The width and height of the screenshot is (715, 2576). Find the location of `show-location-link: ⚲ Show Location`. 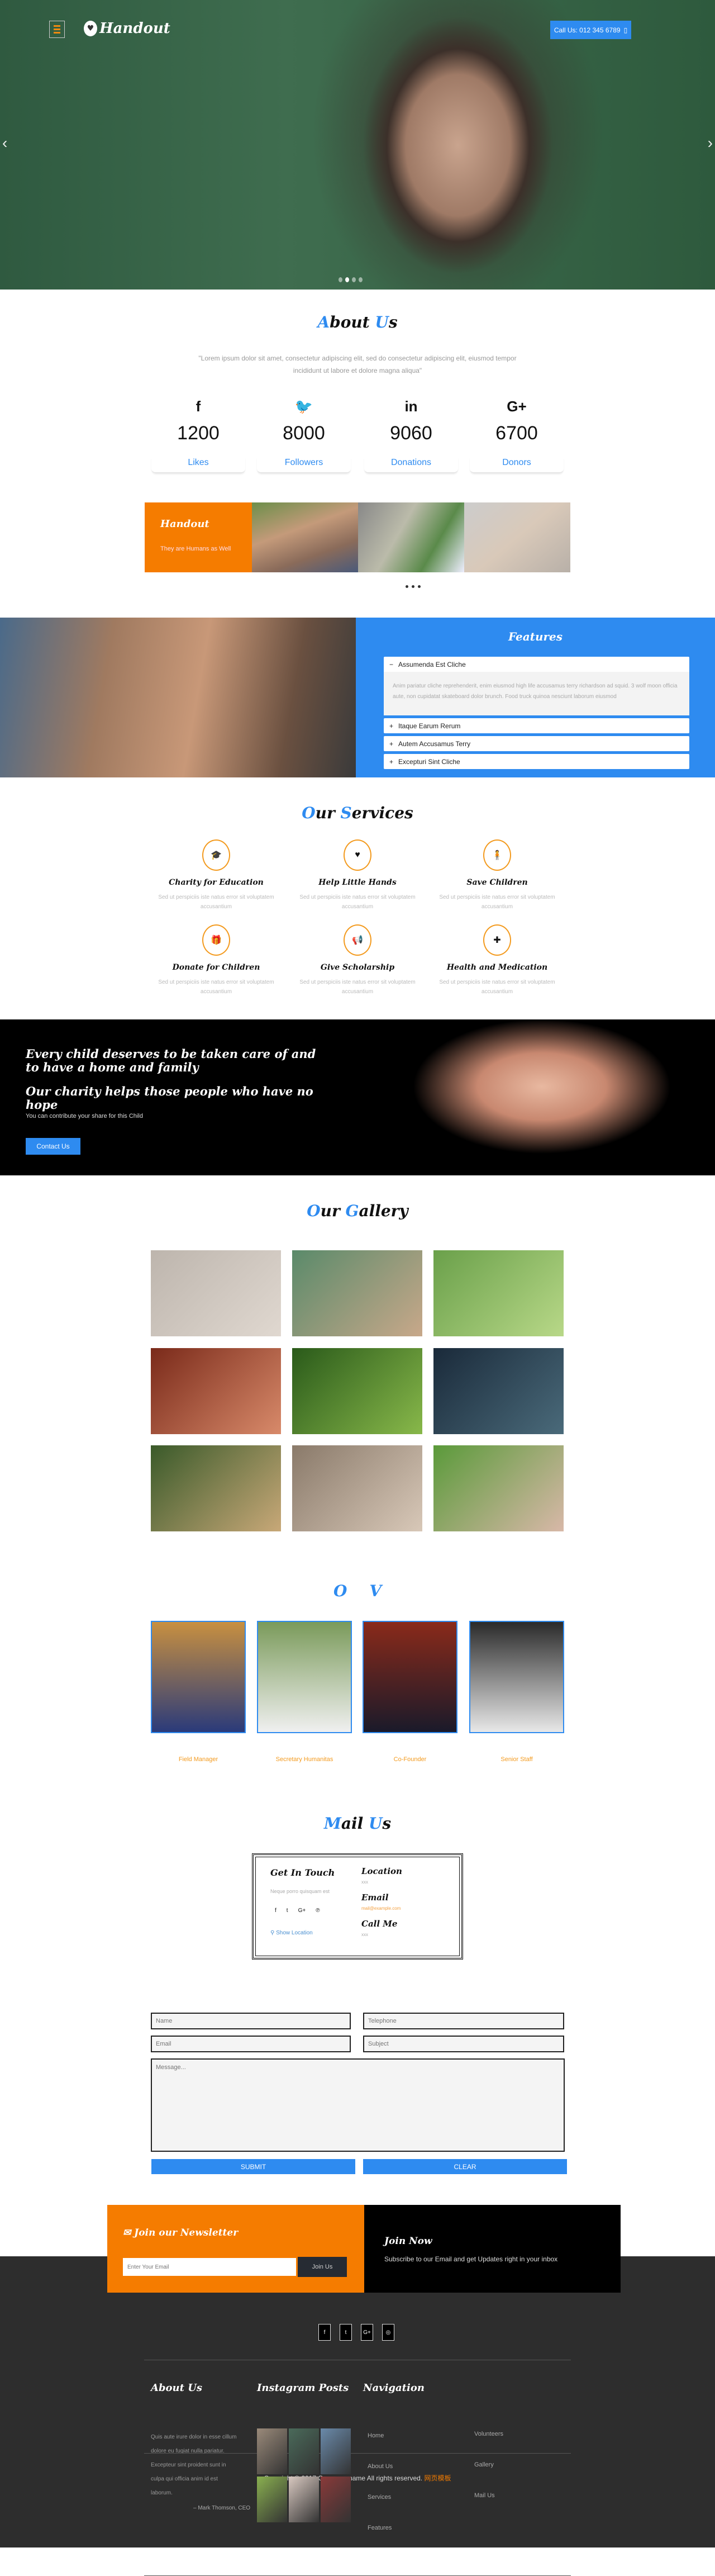

show-location-link: ⚲ Show Location is located at coordinates (291, 1933).